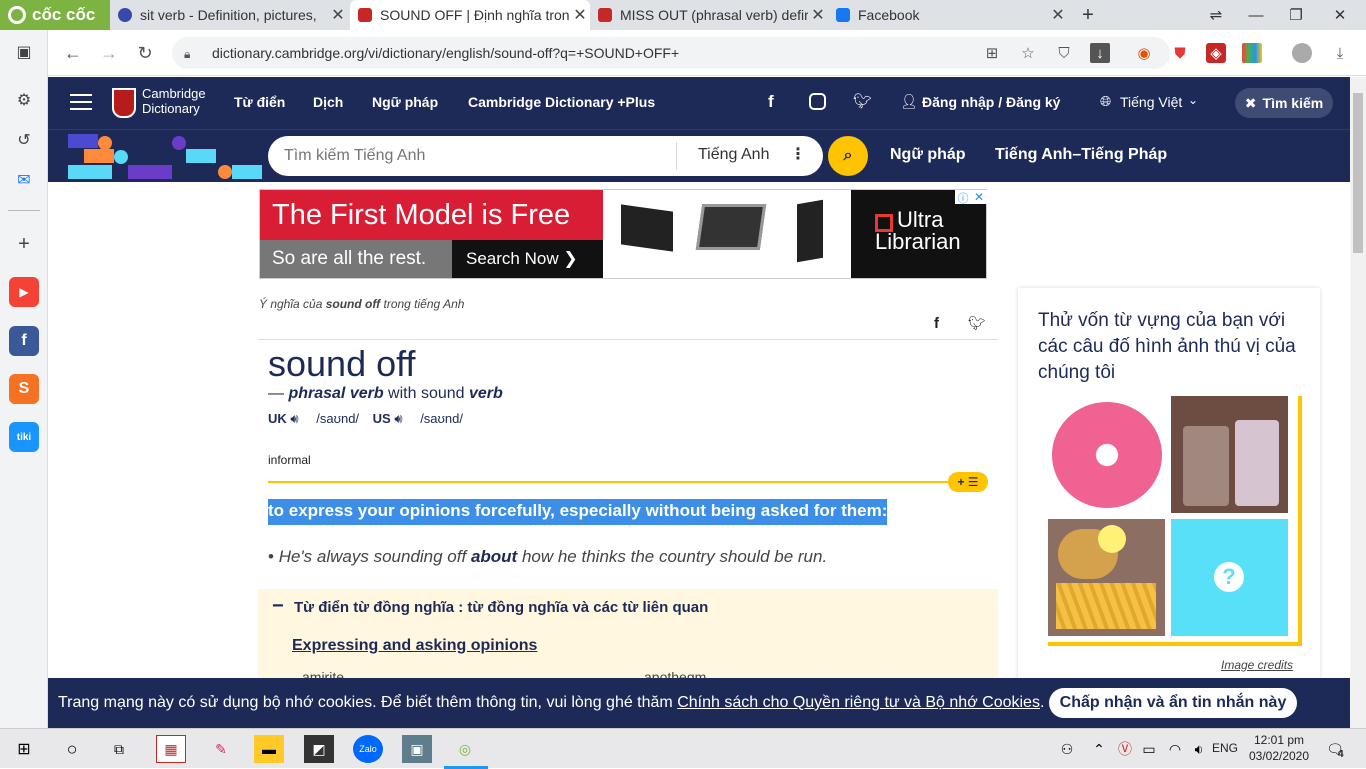  Describe the element at coordinates (124, 103) in the screenshot. I see `cambridge-crest-icon` at that location.